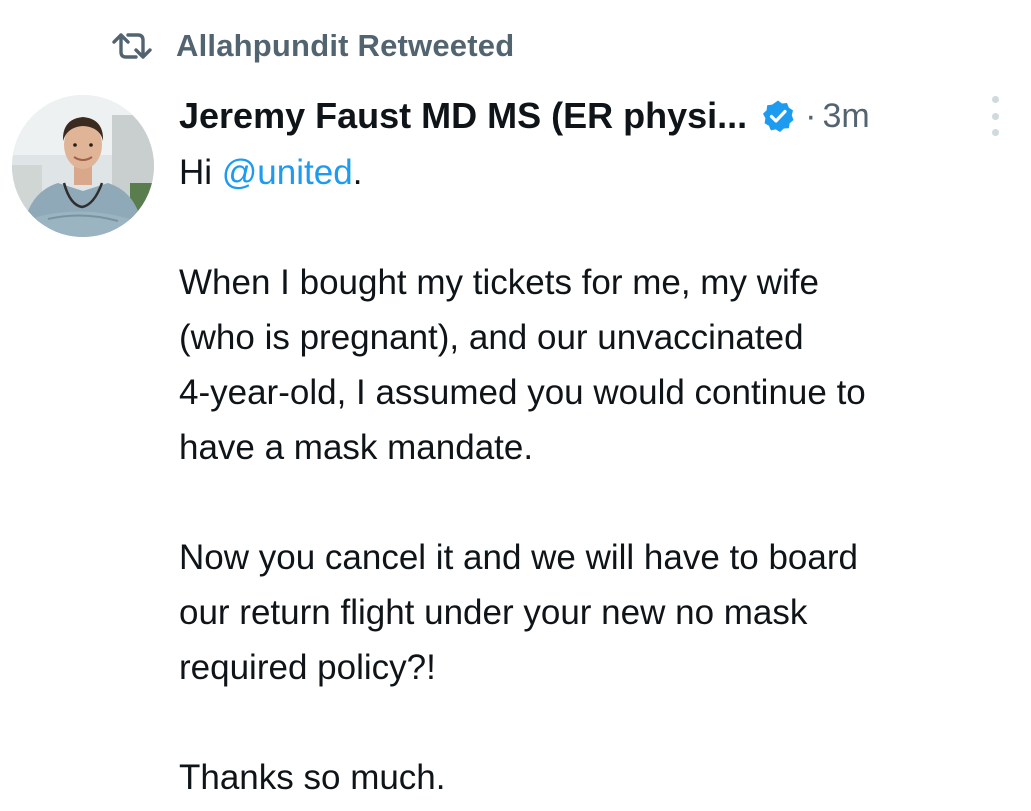 This screenshot has height=811, width=1031. I want to click on tweet-line: have a mask mandate., so click(356, 447).